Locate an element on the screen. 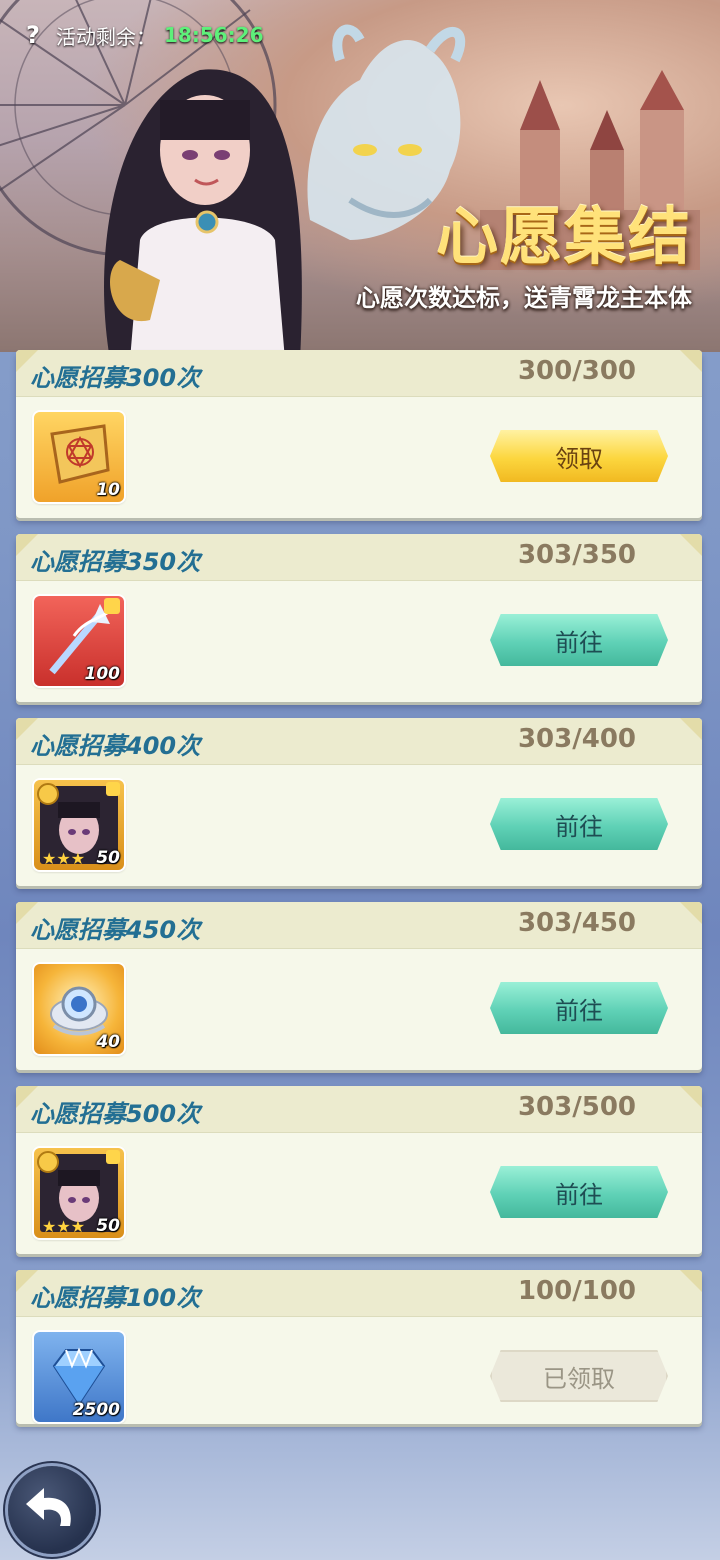 Image resolution: width=720 pixels, height=1560 pixels. task-title: 心愿招募300次 is located at coordinates (115, 378).